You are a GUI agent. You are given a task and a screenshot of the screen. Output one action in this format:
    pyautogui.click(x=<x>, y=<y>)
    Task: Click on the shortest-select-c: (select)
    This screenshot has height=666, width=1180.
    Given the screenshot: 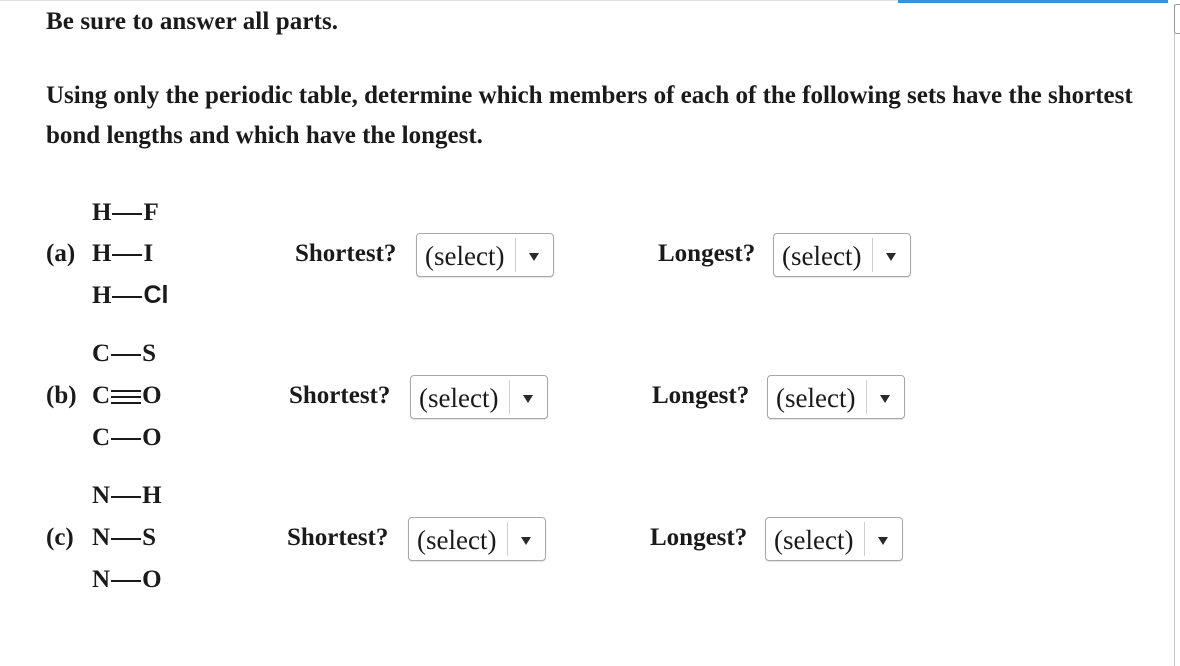 What is the action you would take?
    pyautogui.click(x=477, y=539)
    